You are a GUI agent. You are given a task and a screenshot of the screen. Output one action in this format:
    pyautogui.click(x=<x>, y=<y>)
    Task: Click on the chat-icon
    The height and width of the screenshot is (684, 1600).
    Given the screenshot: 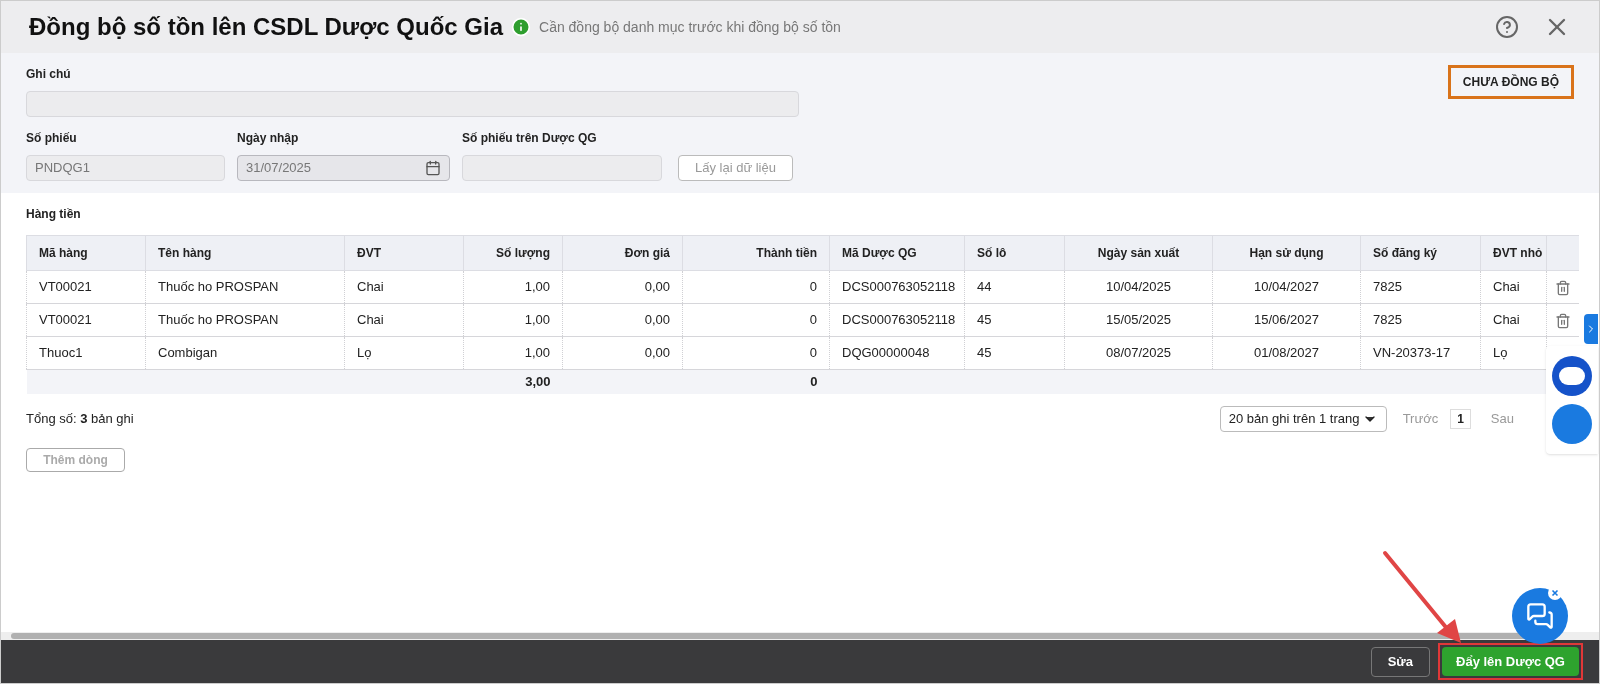 What is the action you would take?
    pyautogui.click(x=1540, y=616)
    